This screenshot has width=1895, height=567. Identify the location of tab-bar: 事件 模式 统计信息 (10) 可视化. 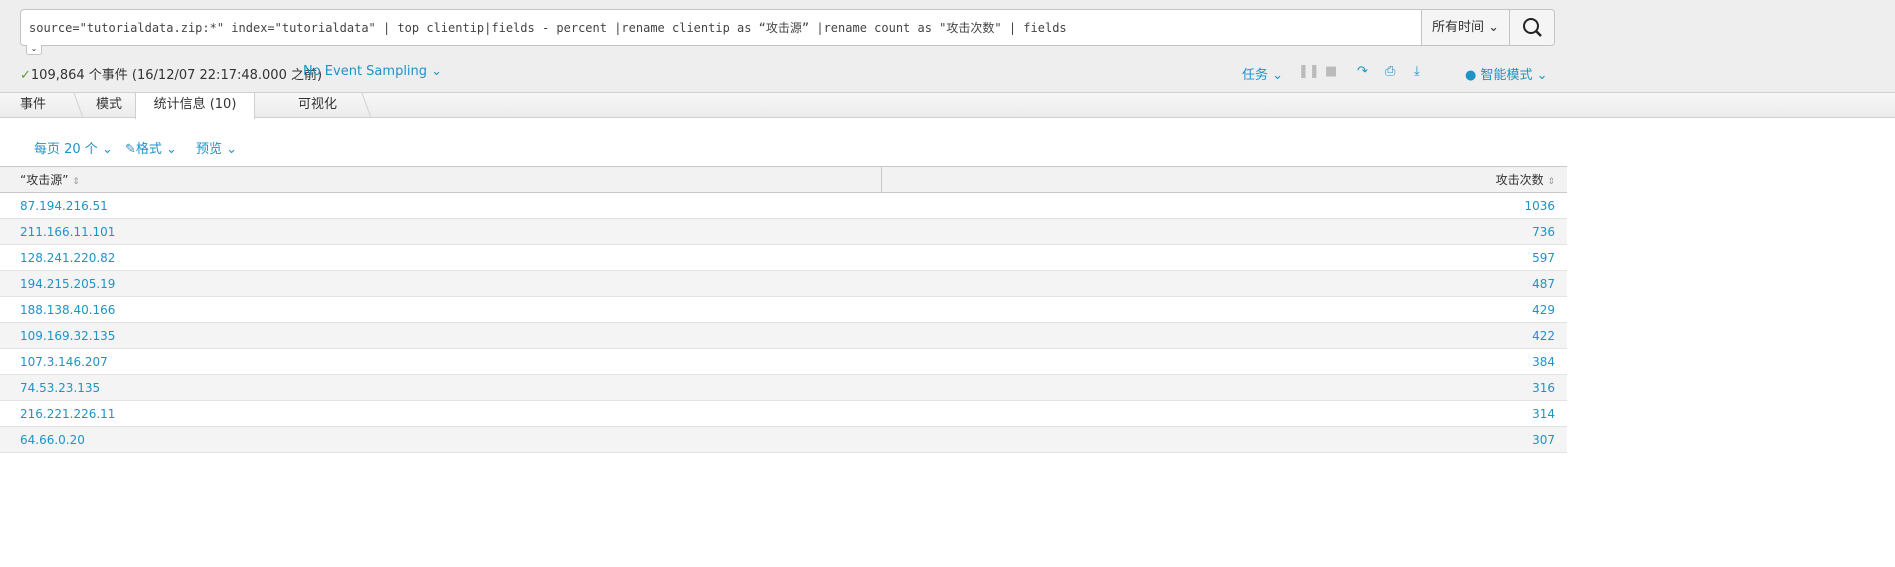
(947, 105).